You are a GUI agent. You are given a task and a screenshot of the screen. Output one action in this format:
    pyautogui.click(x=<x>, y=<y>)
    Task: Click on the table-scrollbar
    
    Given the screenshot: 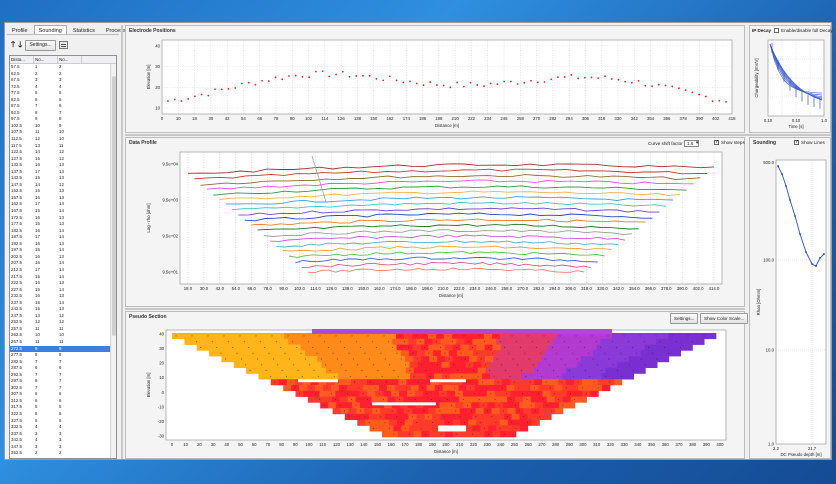 What is the action you would take?
    pyautogui.click(x=113, y=261)
    